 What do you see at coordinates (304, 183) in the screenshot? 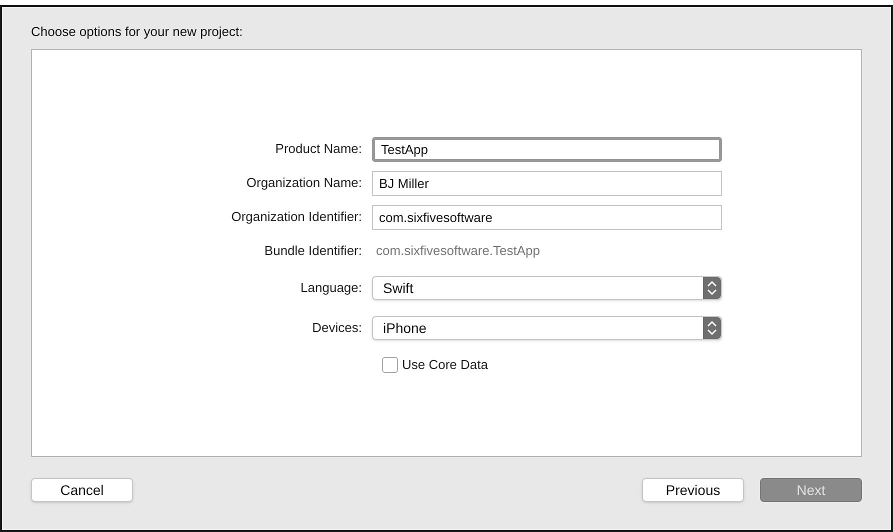
I see `field-label: Organization Name:` at bounding box center [304, 183].